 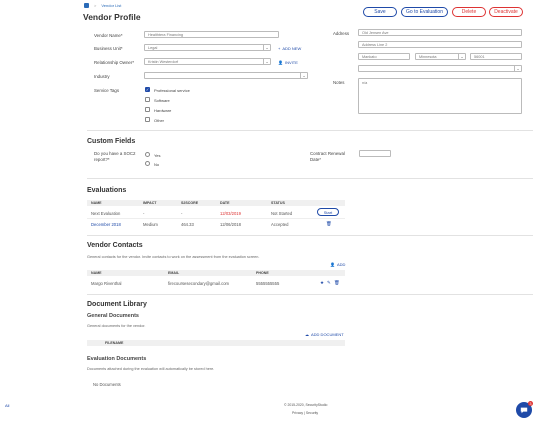 What do you see at coordinates (7, 405) in the screenshot?
I see `left-sidebar-link: All` at bounding box center [7, 405].